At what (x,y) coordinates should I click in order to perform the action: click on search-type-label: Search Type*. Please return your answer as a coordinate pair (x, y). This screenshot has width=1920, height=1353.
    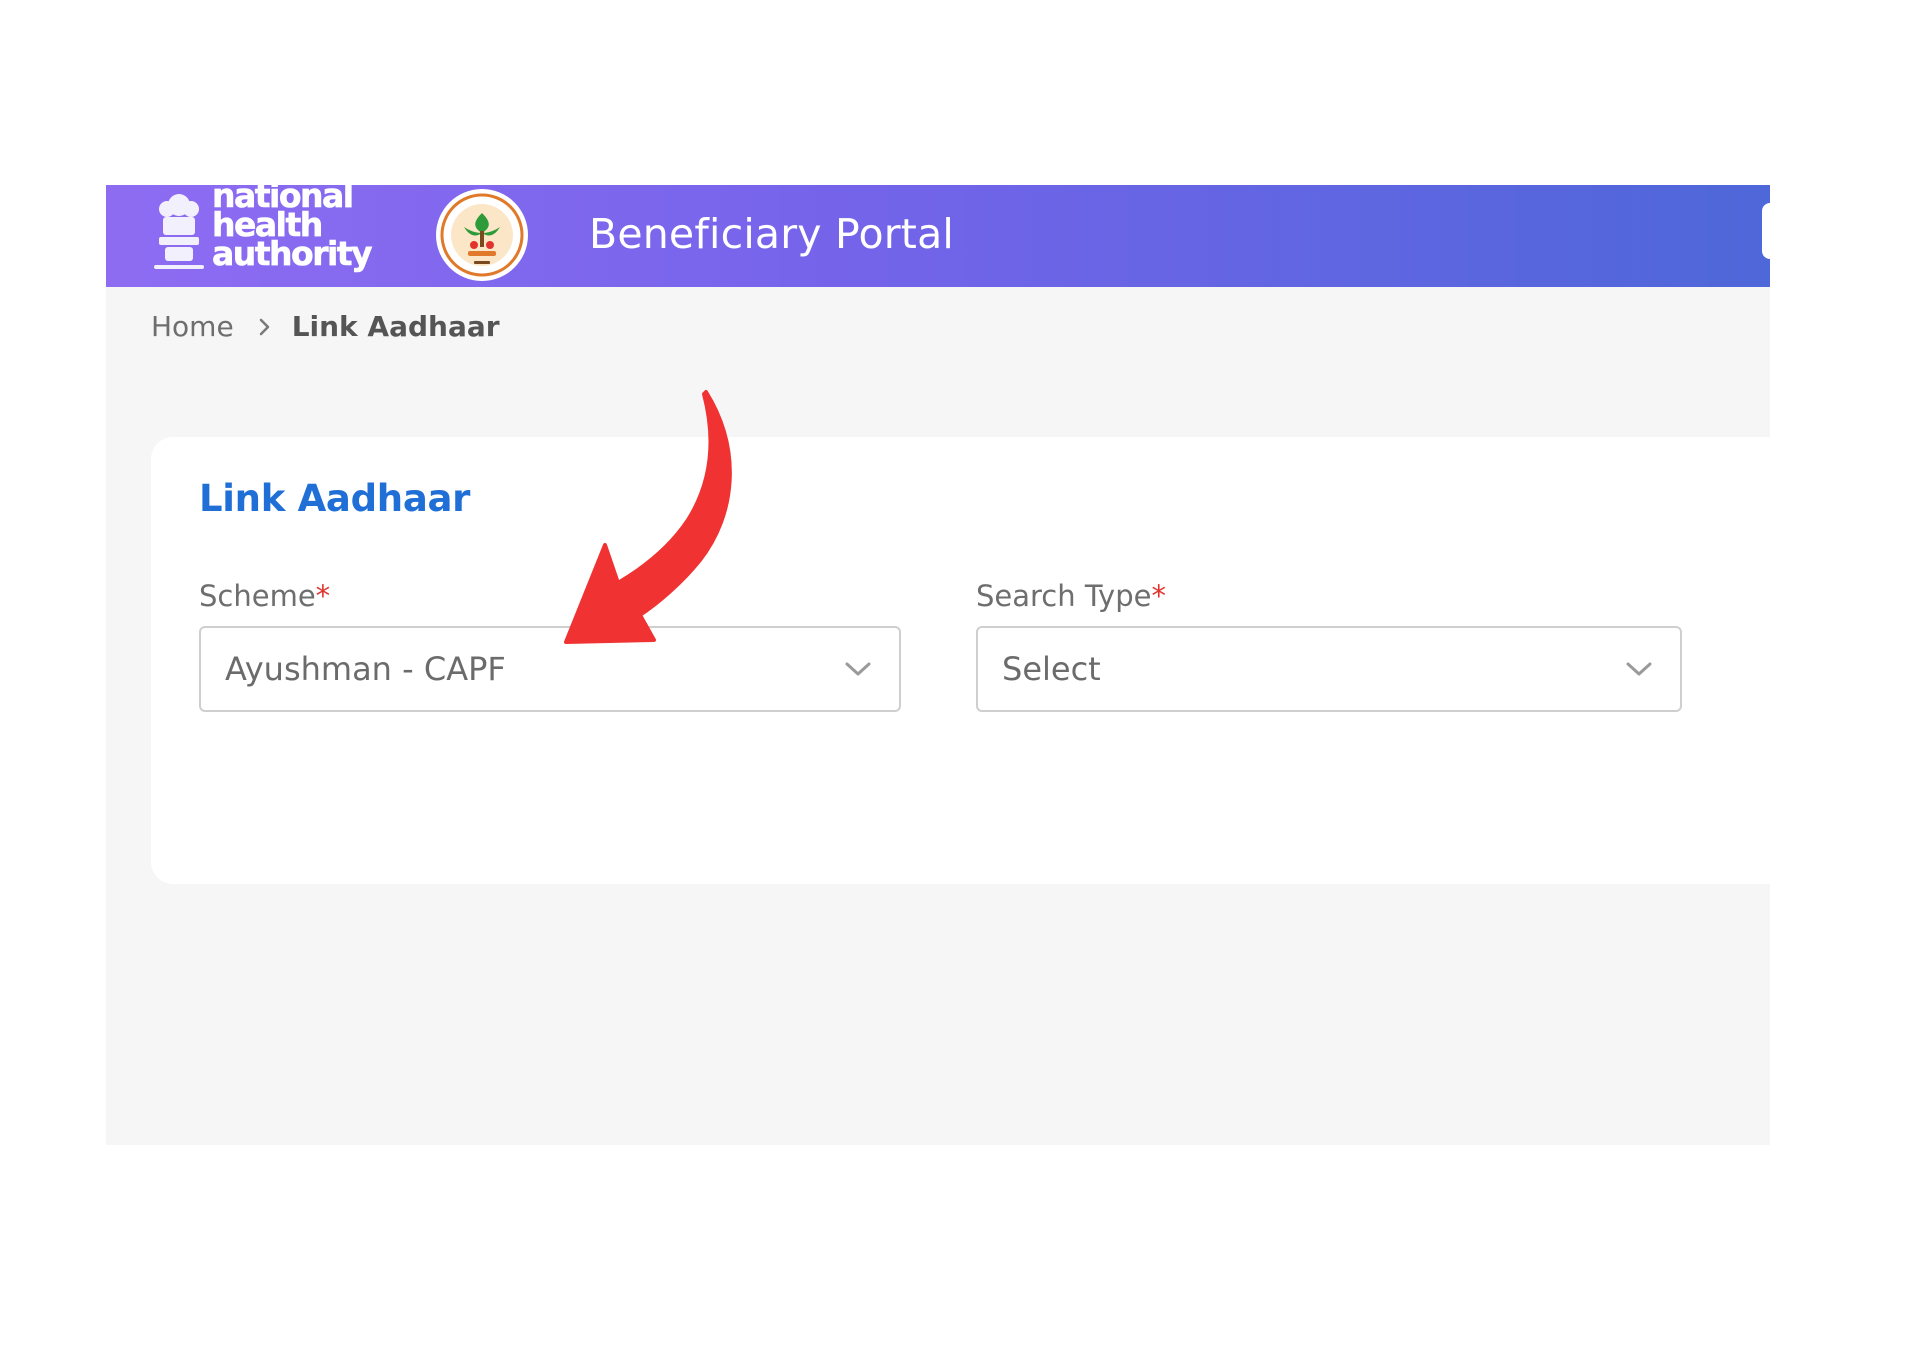
    Looking at the image, I should click on (1071, 596).